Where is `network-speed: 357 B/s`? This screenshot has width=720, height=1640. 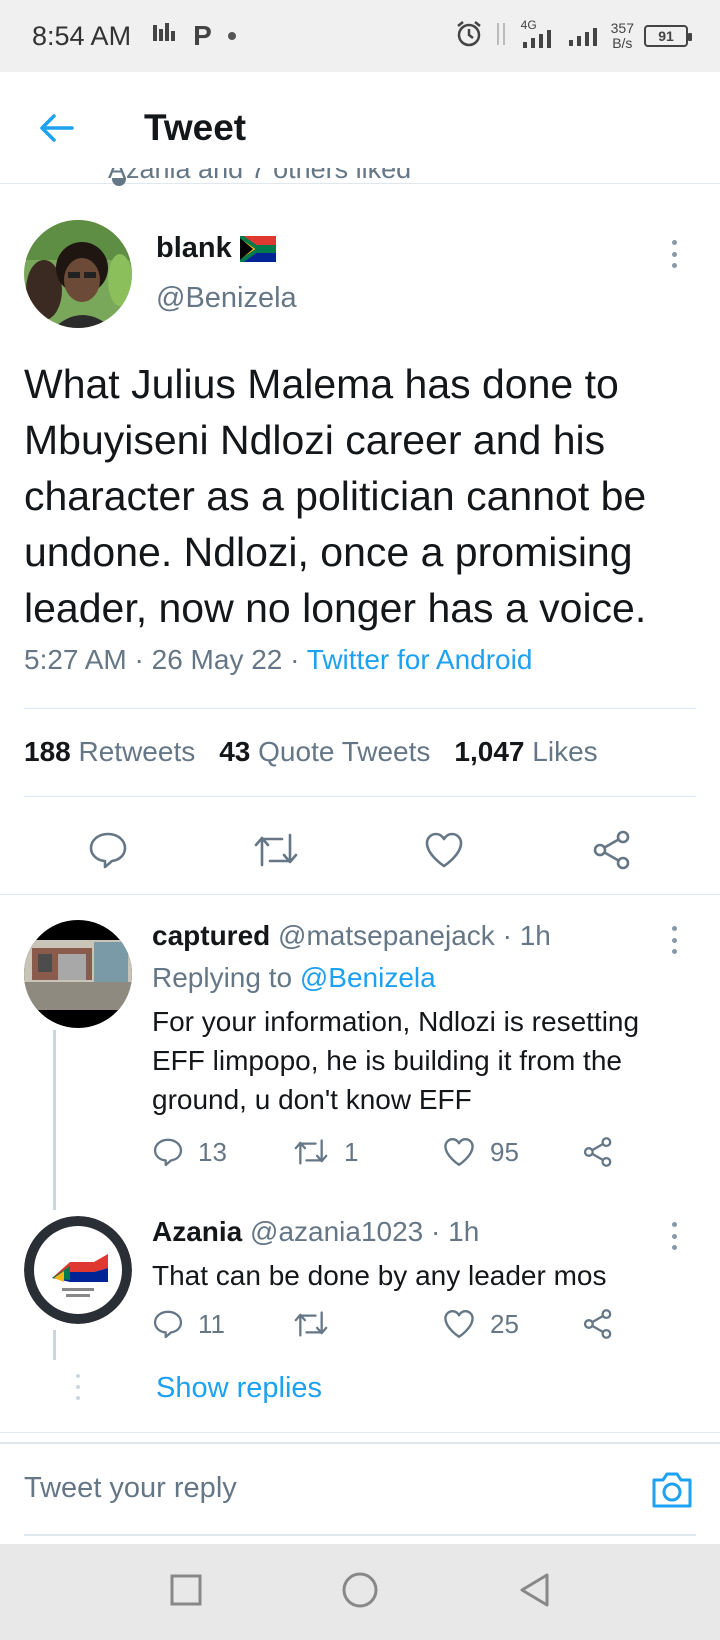
network-speed: 357 B/s is located at coordinates (622, 36).